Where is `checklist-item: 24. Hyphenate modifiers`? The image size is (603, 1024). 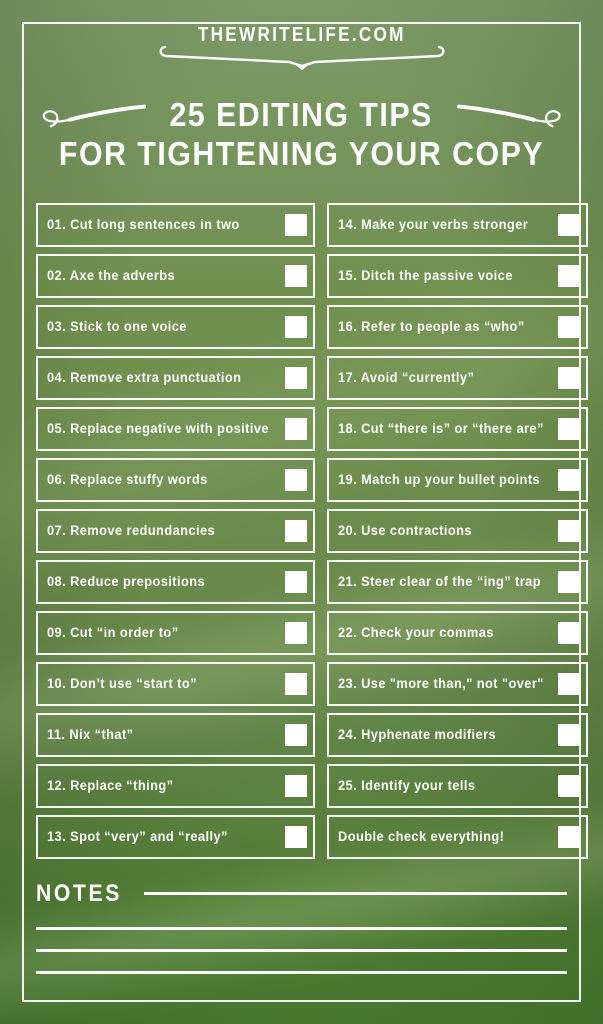
checklist-item: 24. Hyphenate modifiers is located at coordinates (457, 734).